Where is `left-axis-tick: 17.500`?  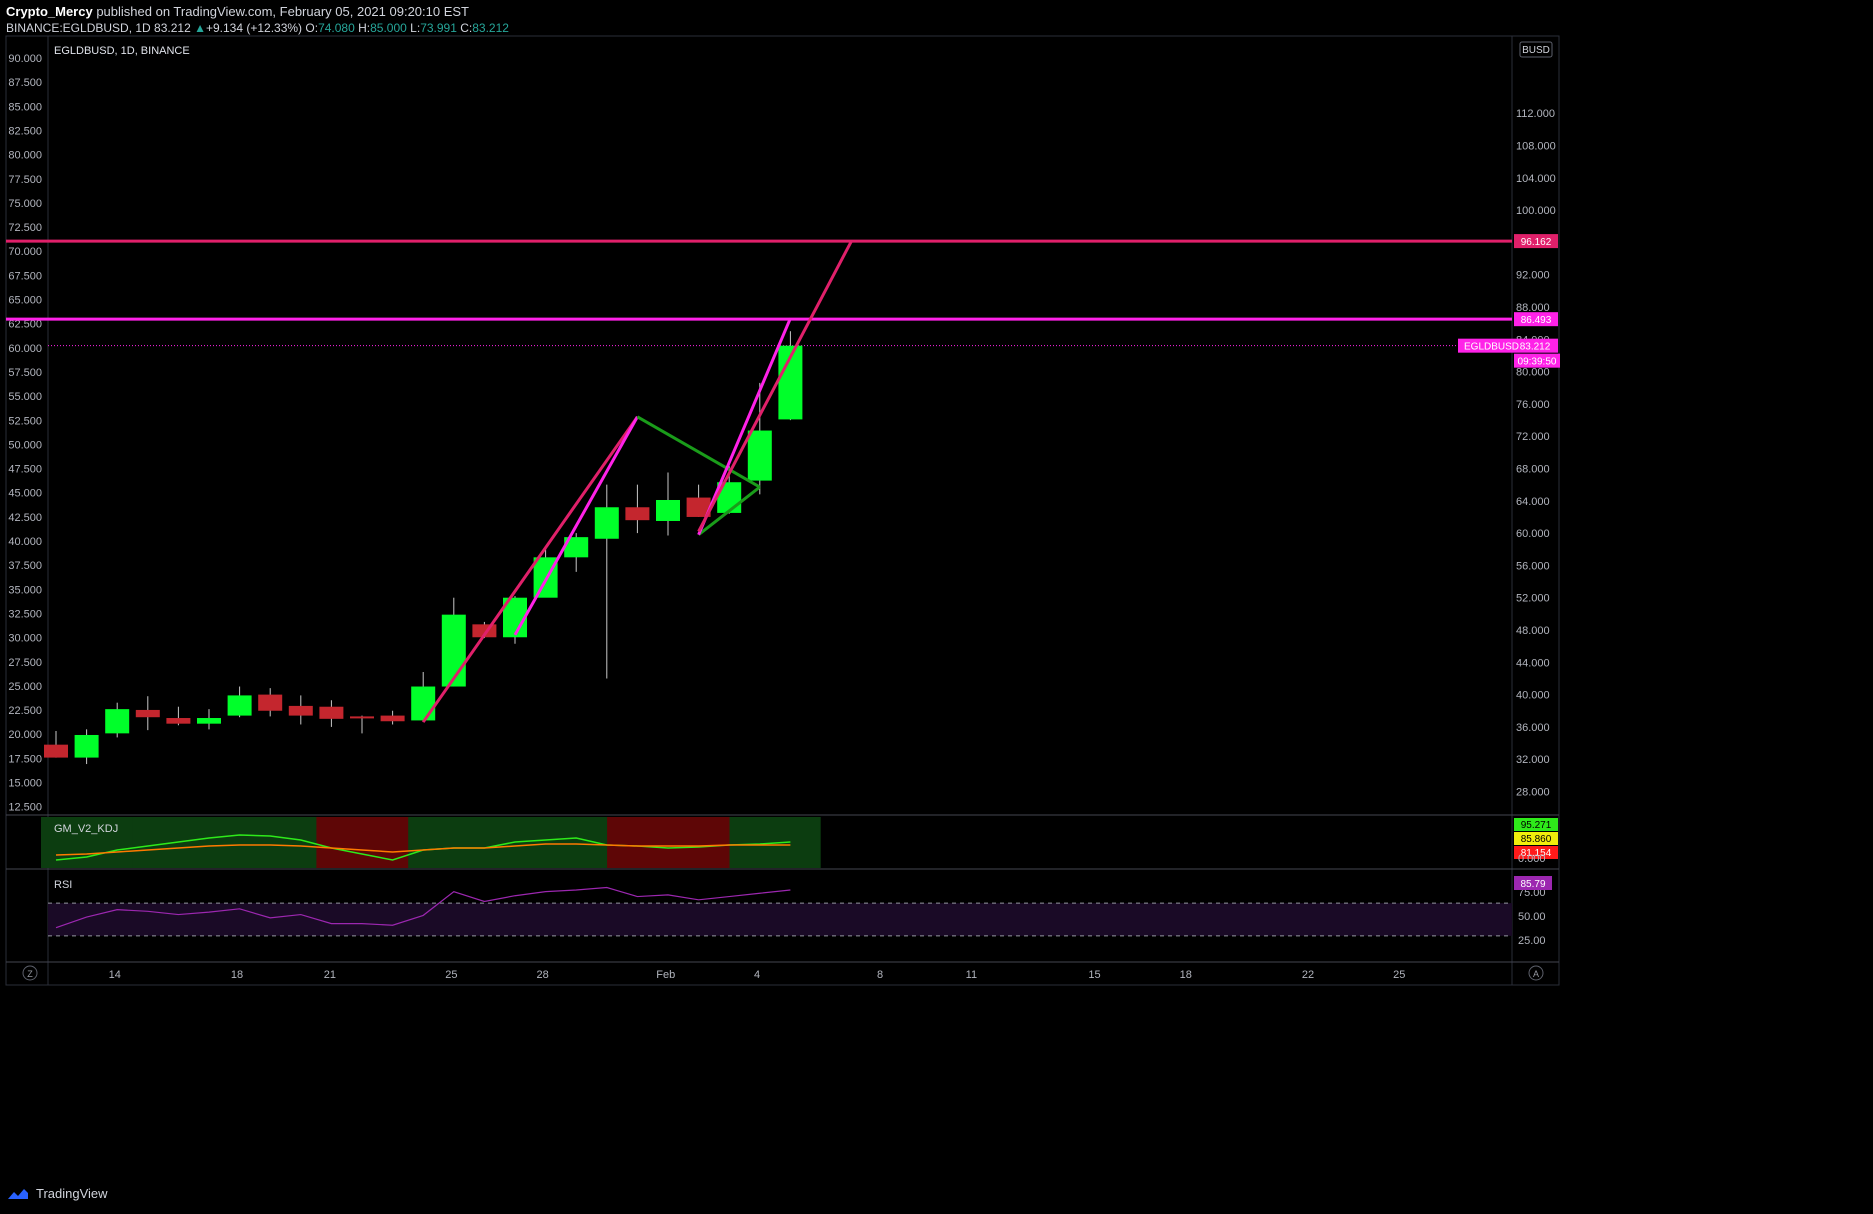 left-axis-tick: 17.500 is located at coordinates (25, 759).